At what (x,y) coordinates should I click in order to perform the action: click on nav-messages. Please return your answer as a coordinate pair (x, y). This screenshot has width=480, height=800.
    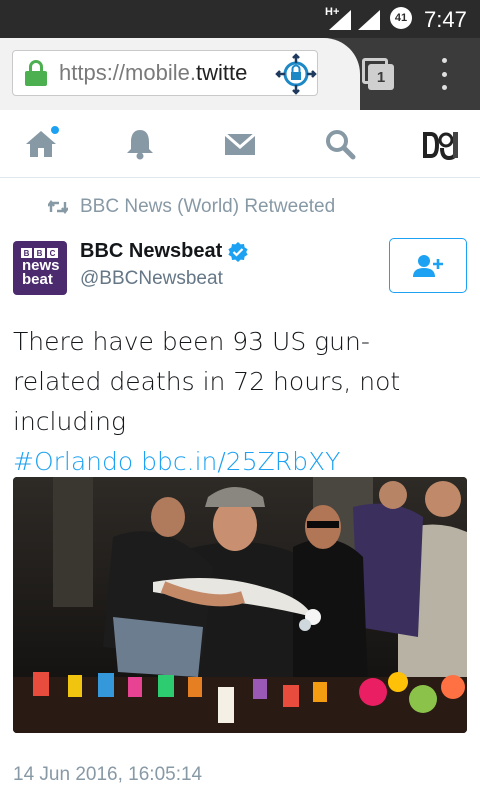
    Looking at the image, I should click on (240, 144).